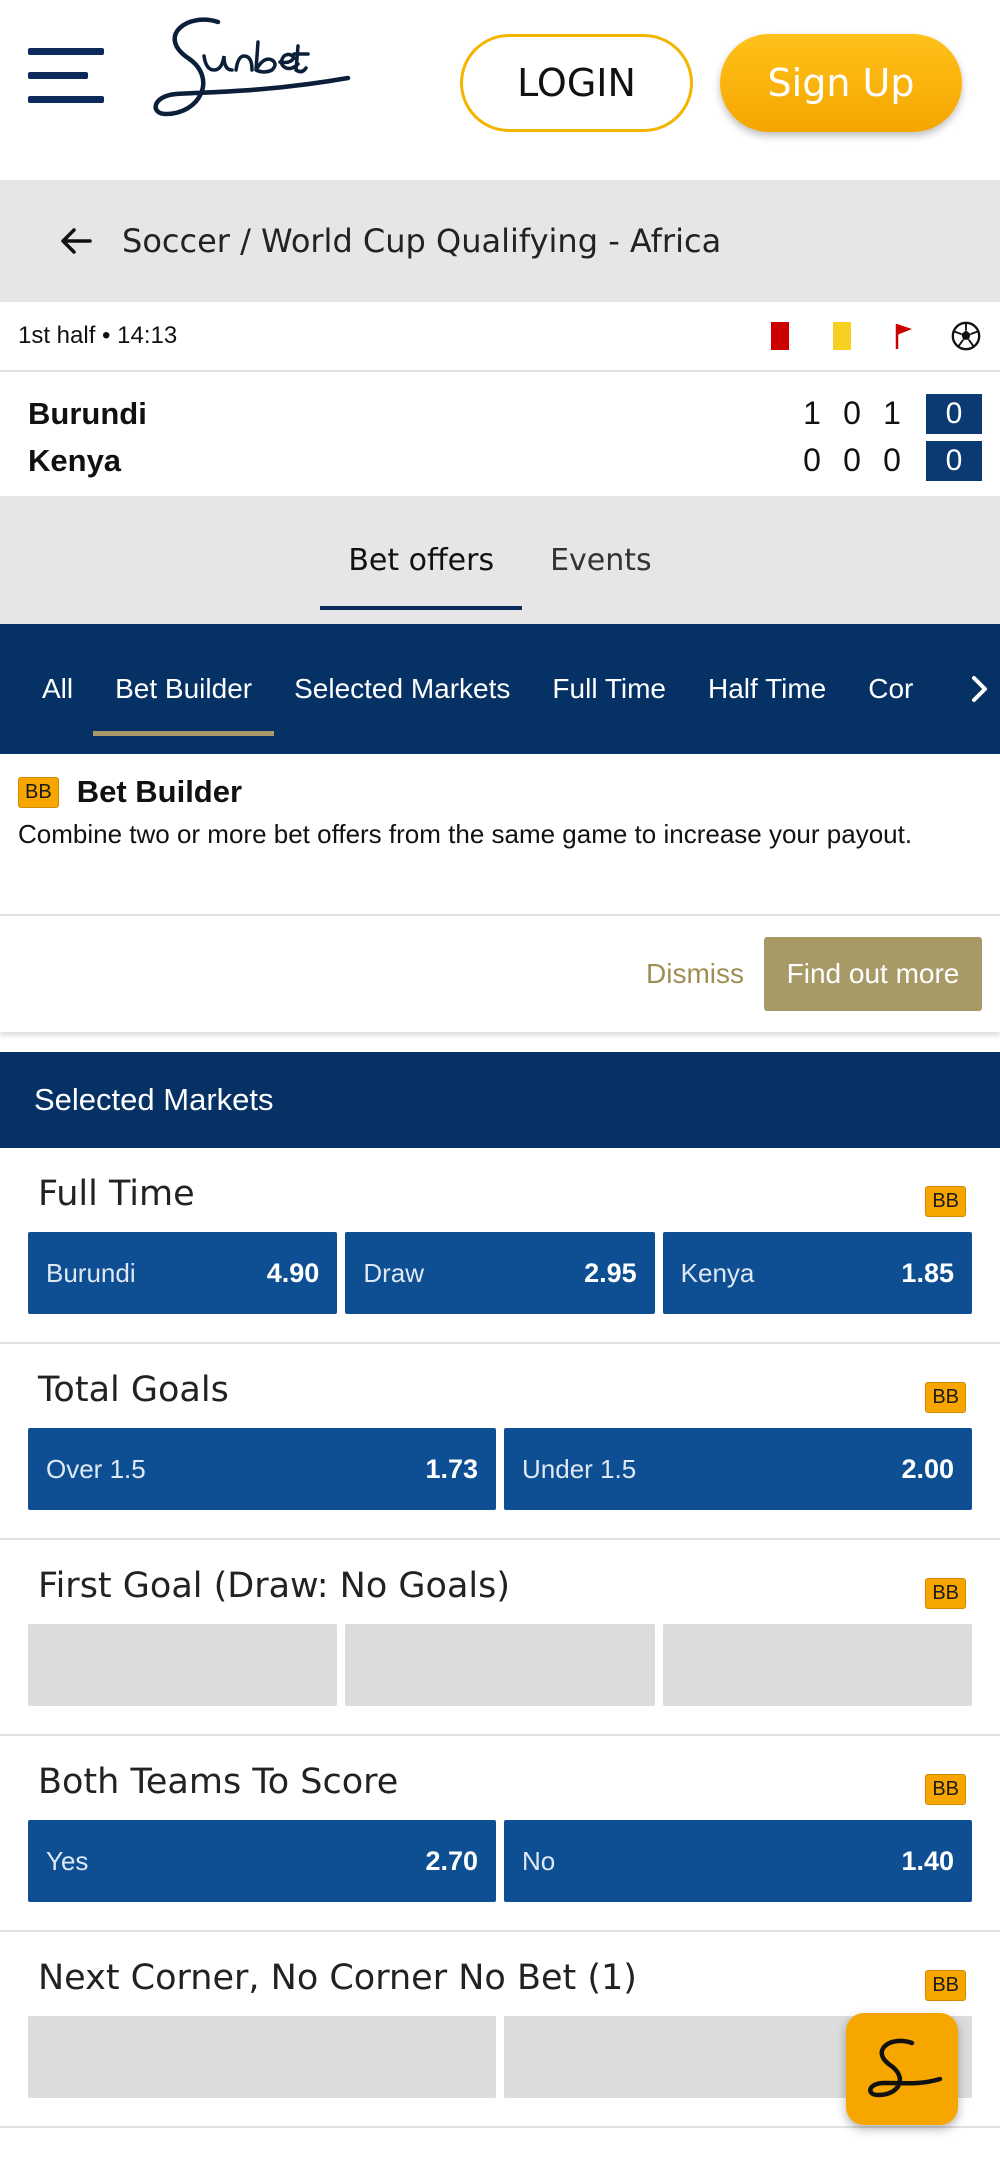 Image resolution: width=1000 pixels, height=2167 pixels. What do you see at coordinates (817, 1273) in the screenshot?
I see `odds-button-away: Kenya 1.85` at bounding box center [817, 1273].